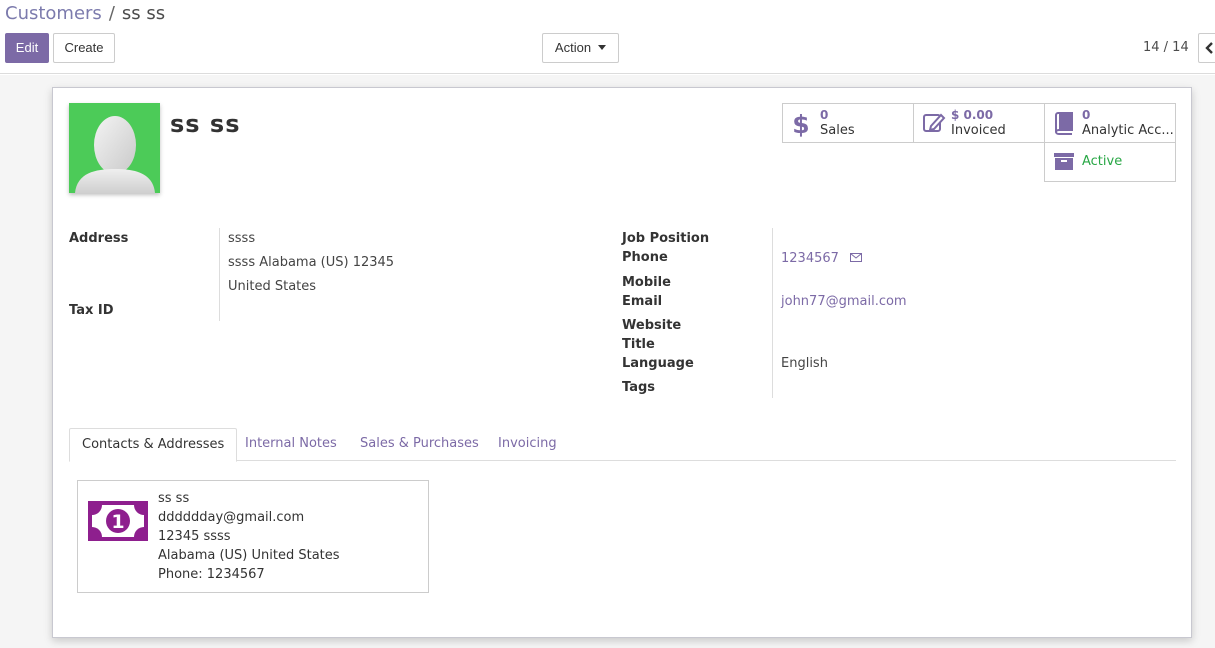 The image size is (1215, 648). I want to click on address-street: ssss, so click(241, 238).